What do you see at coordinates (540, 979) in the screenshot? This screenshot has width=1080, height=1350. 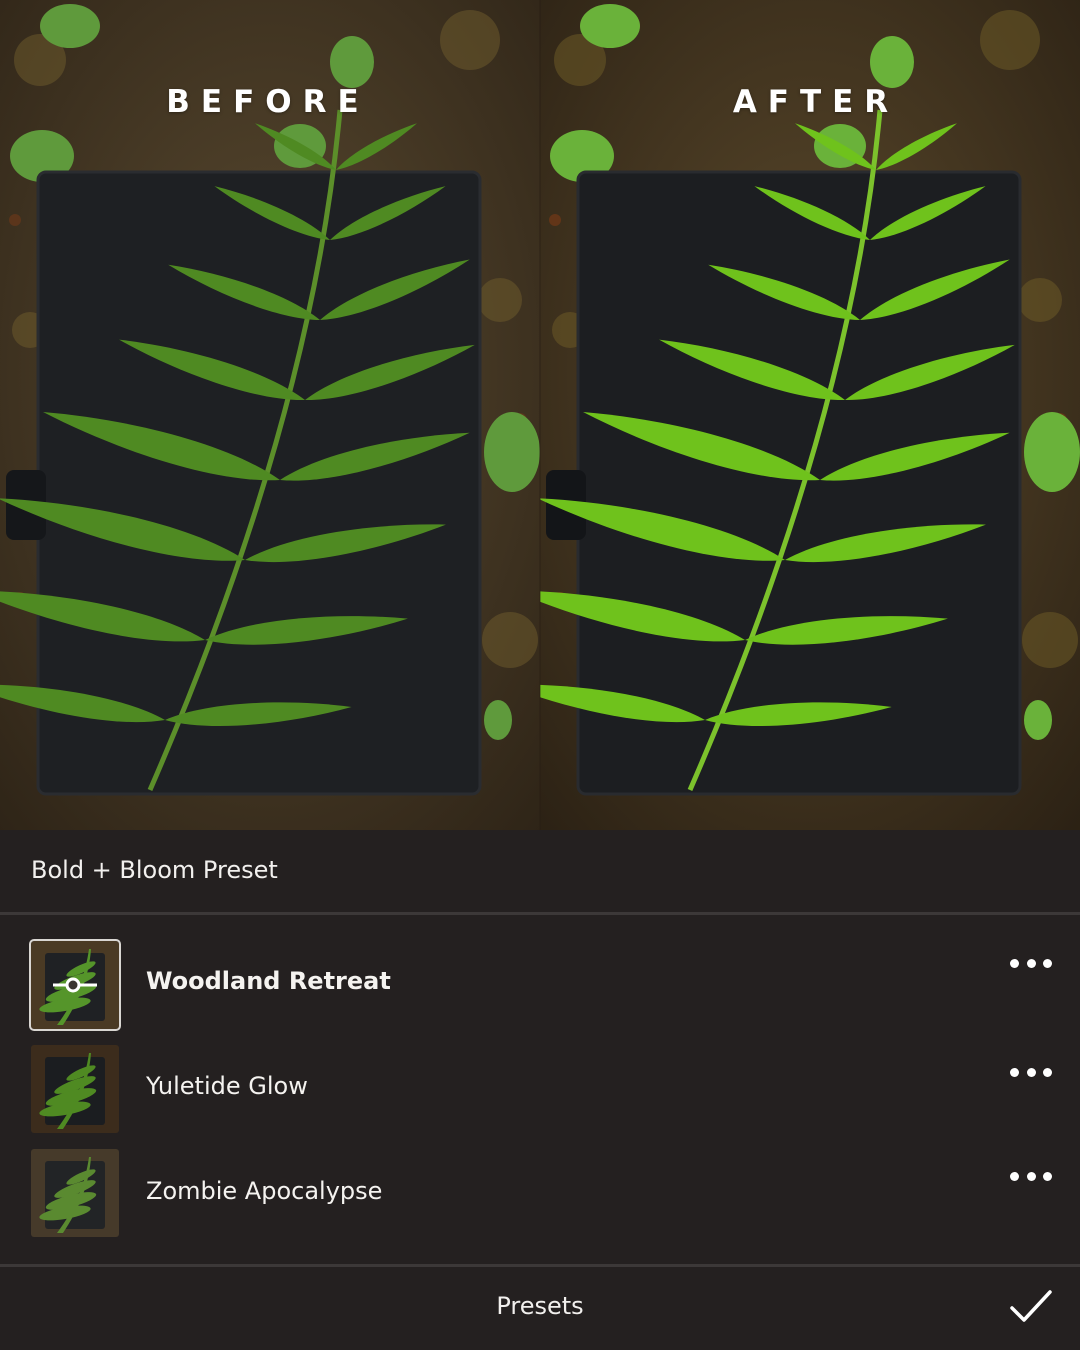 I see `preset-row-woodland-retreat: Woodland Retreat` at bounding box center [540, 979].